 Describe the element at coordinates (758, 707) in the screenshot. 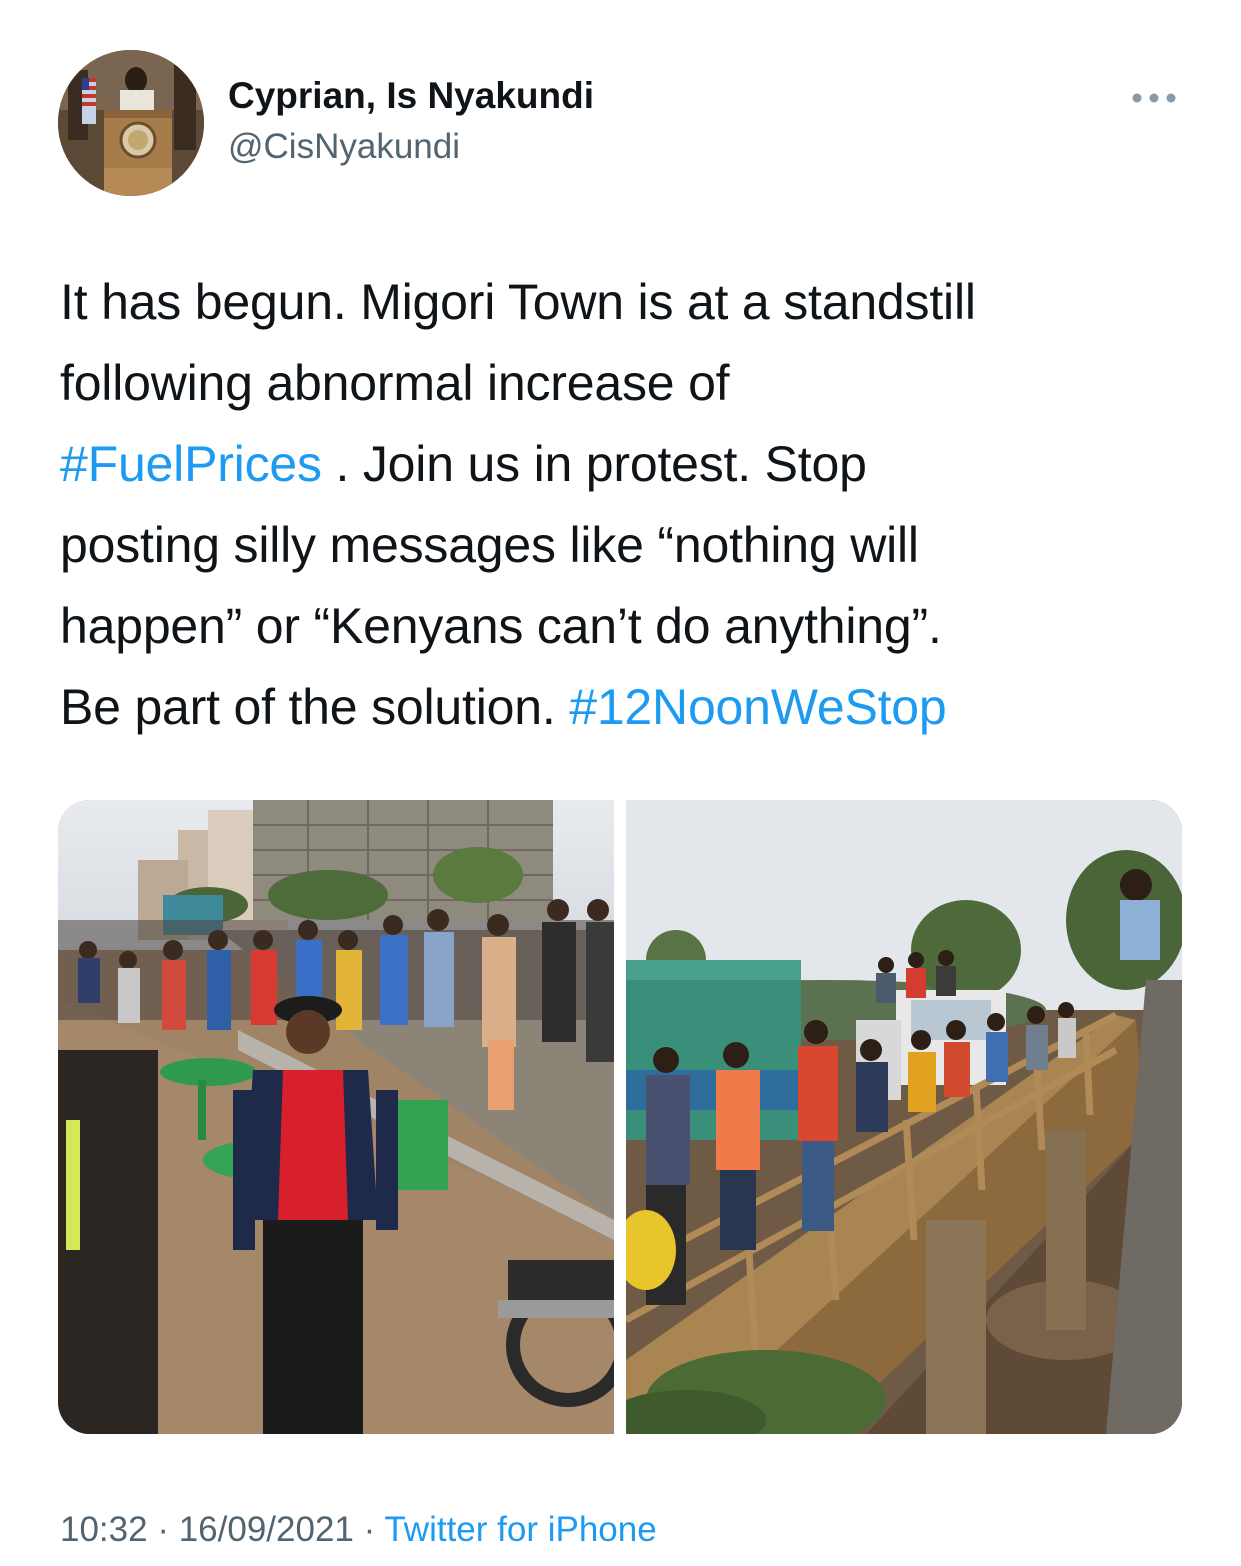

I see `hashtag-link: #12NoonWeStop` at that location.